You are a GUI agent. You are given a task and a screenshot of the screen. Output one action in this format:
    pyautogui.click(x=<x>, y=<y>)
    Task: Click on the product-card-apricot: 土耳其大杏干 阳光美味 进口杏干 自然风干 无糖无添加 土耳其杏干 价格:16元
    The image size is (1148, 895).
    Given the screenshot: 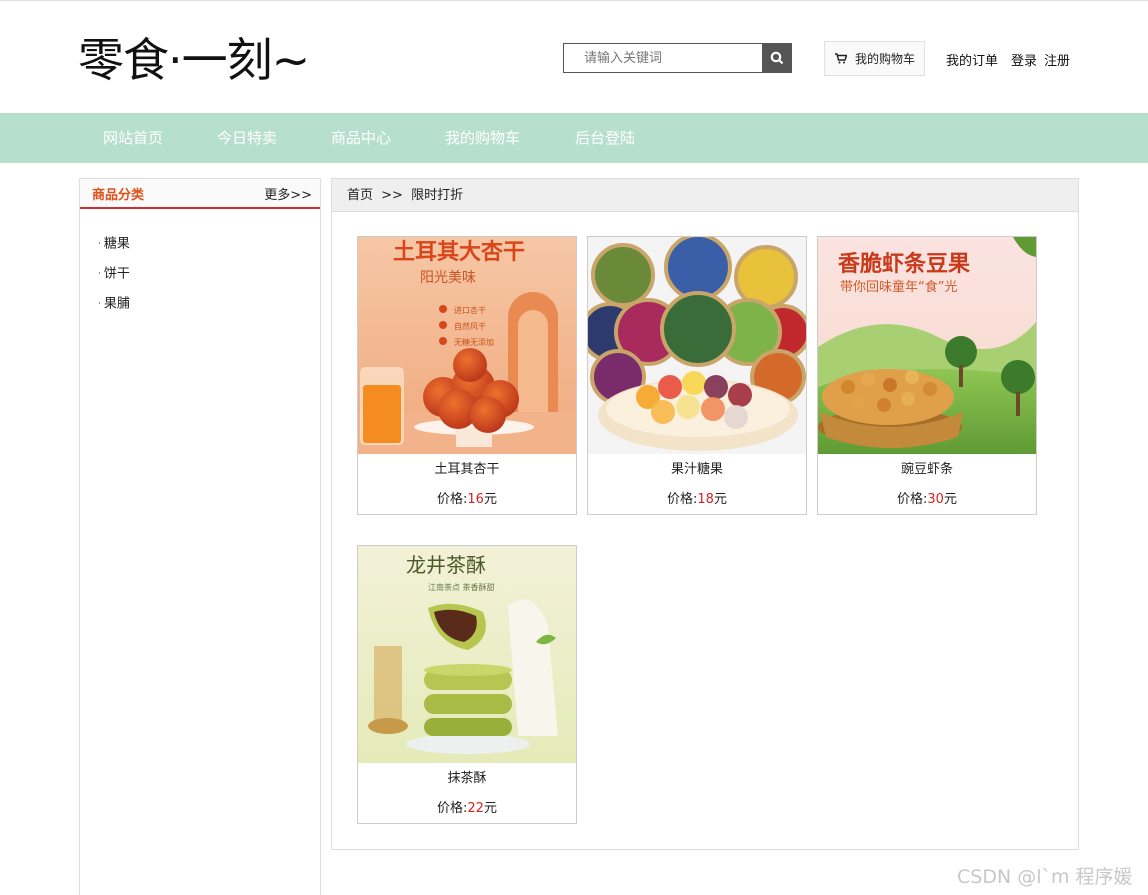 What is the action you would take?
    pyautogui.click(x=467, y=375)
    